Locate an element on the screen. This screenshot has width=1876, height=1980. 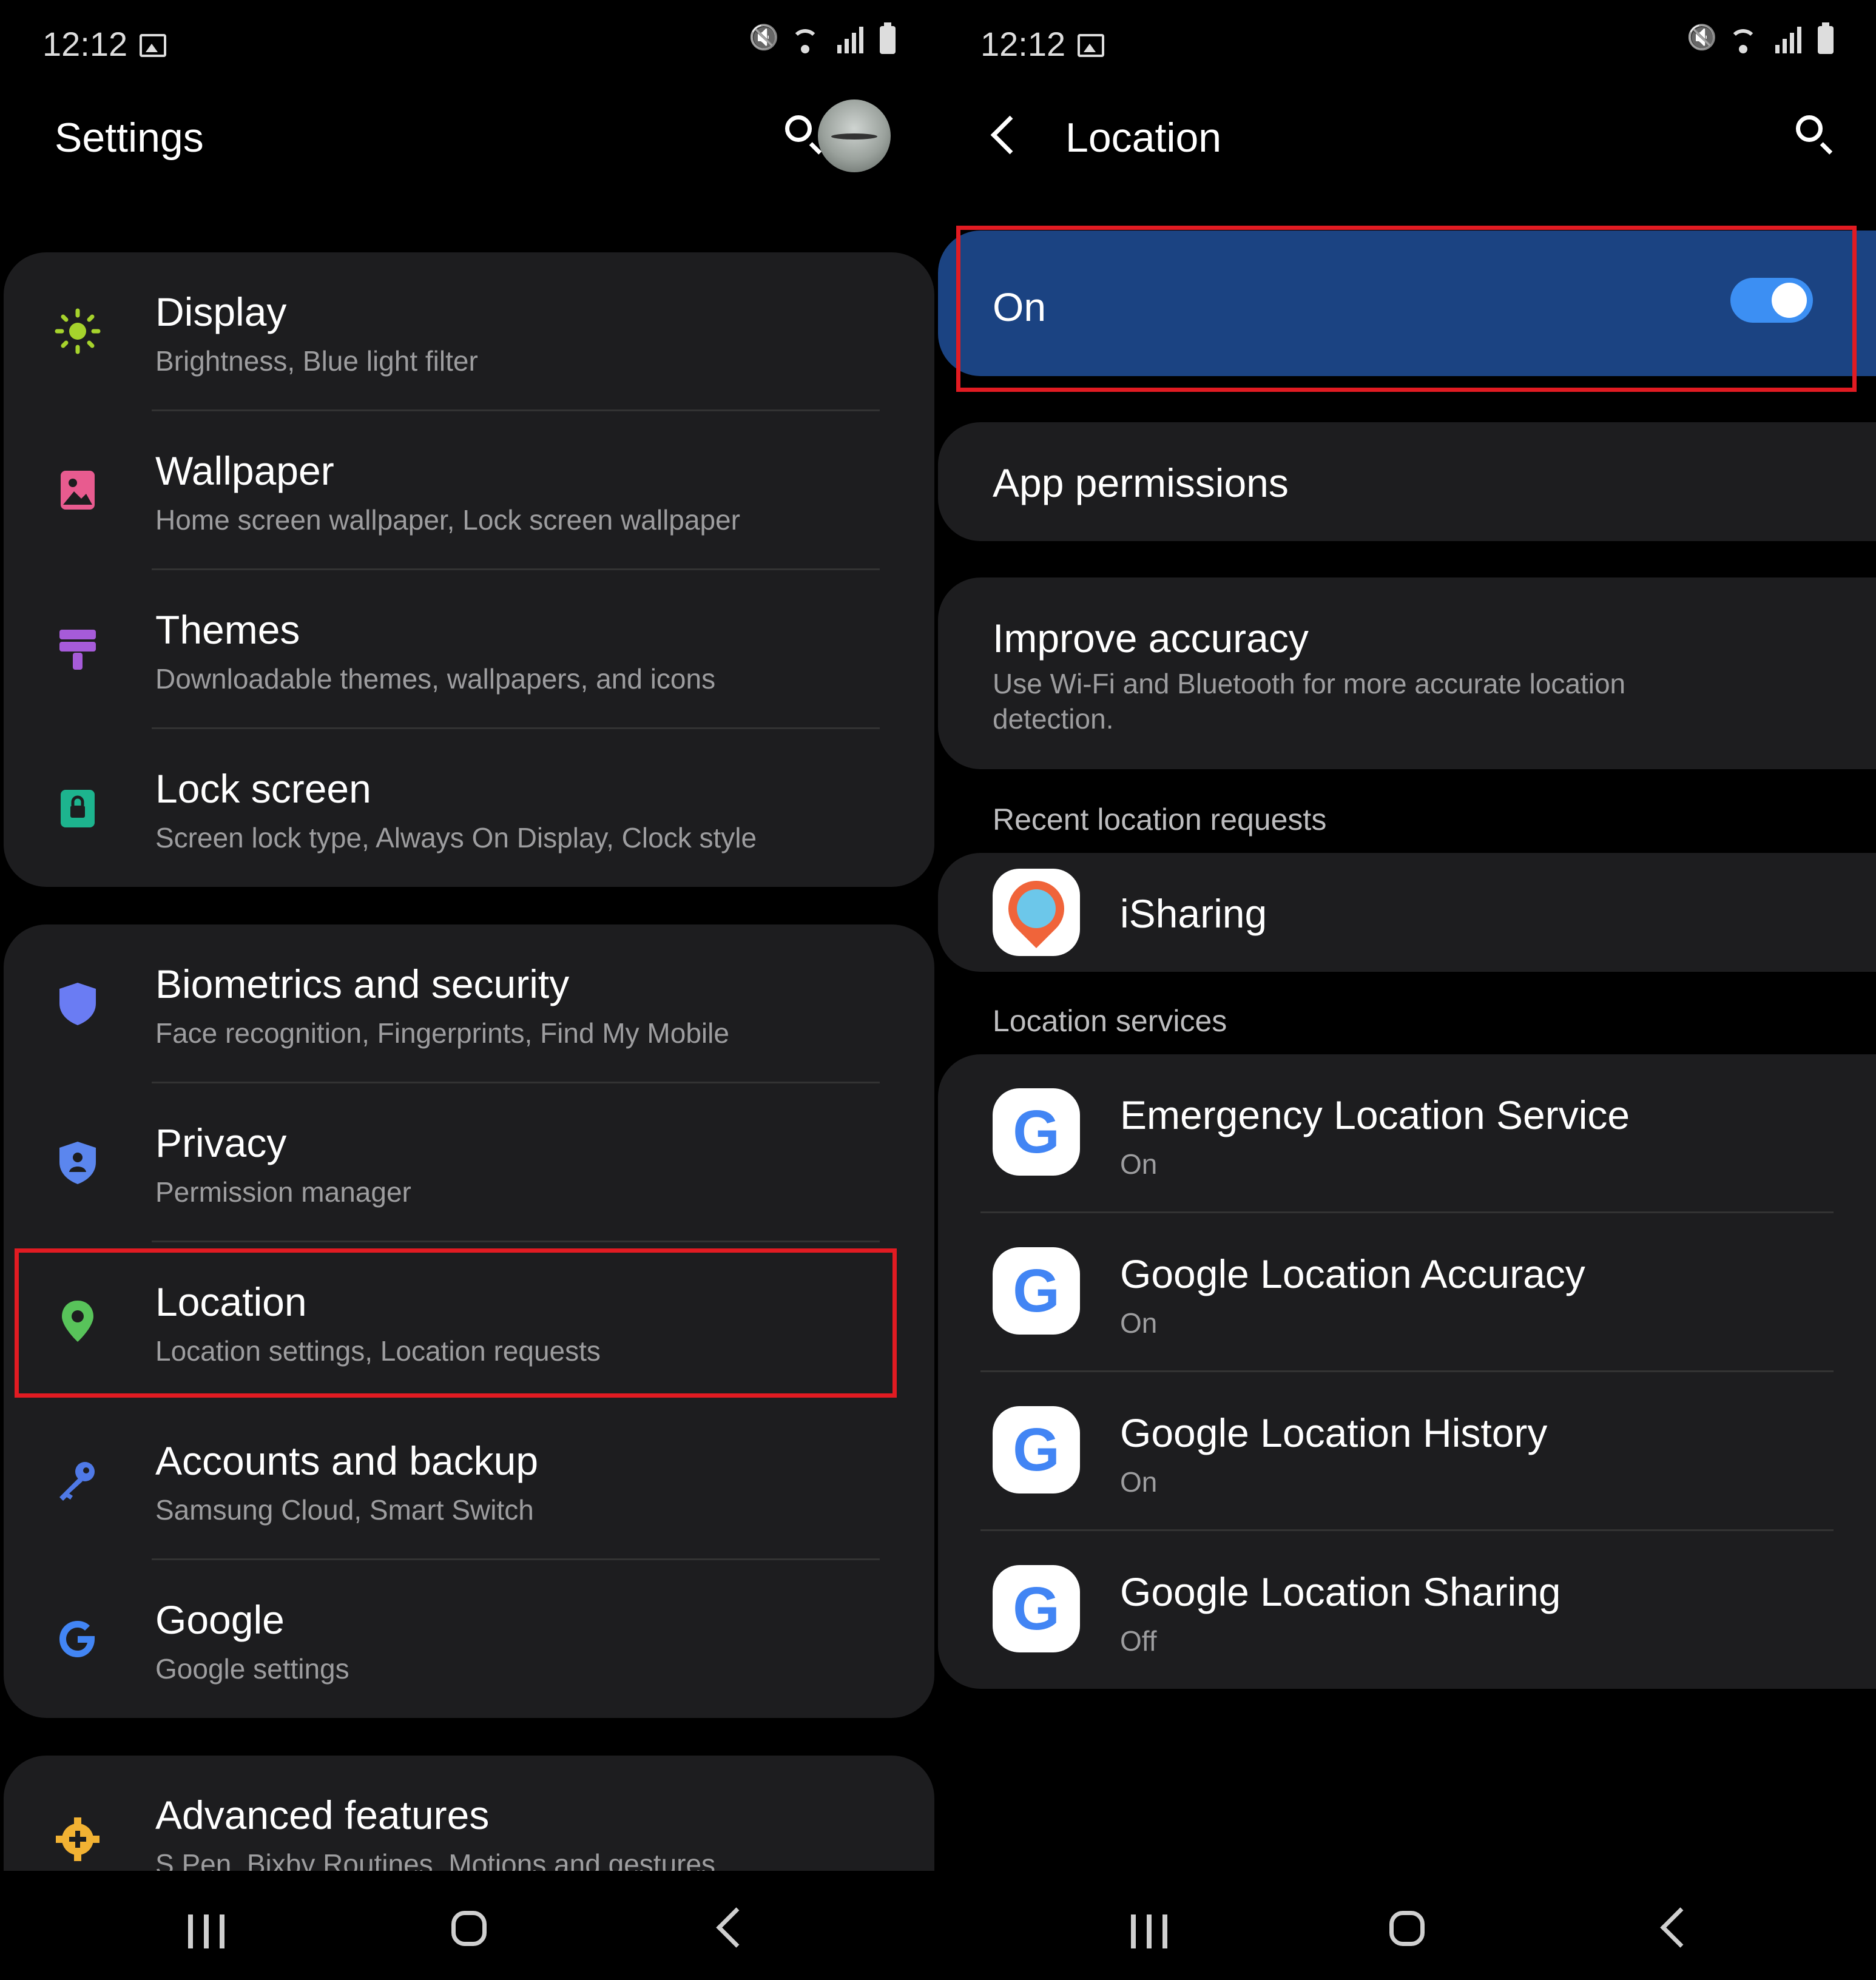
settings-item-subtitle: Samsung Cloud, Smart Switch is located at coordinates (344, 1510).